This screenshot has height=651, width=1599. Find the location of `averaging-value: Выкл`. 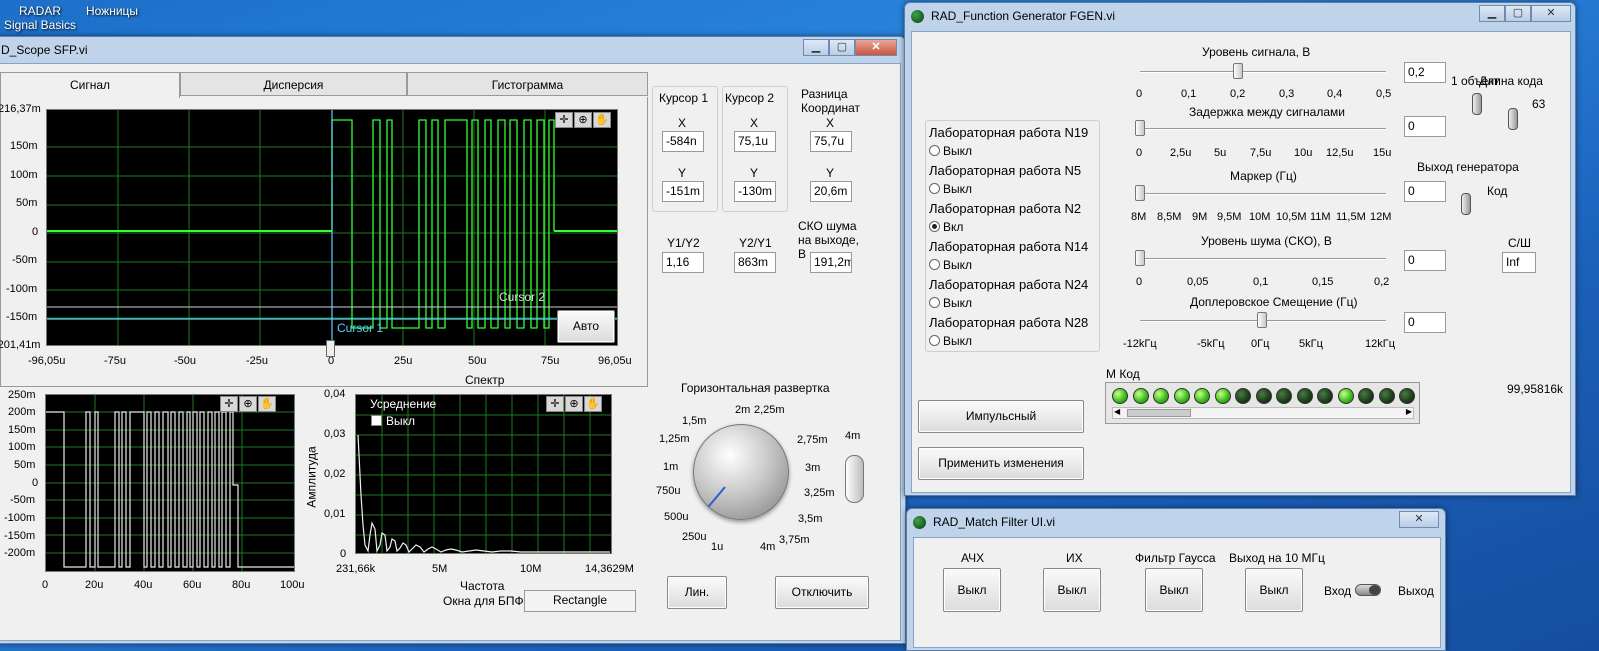

averaging-value: Выкл is located at coordinates (401, 421).